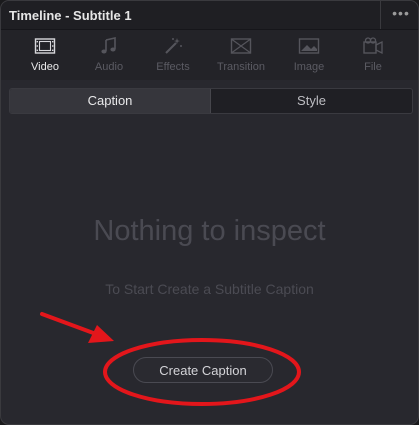 The width and height of the screenshot is (419, 425). Describe the element at coordinates (373, 67) in the screenshot. I see `tab-label: File` at that location.